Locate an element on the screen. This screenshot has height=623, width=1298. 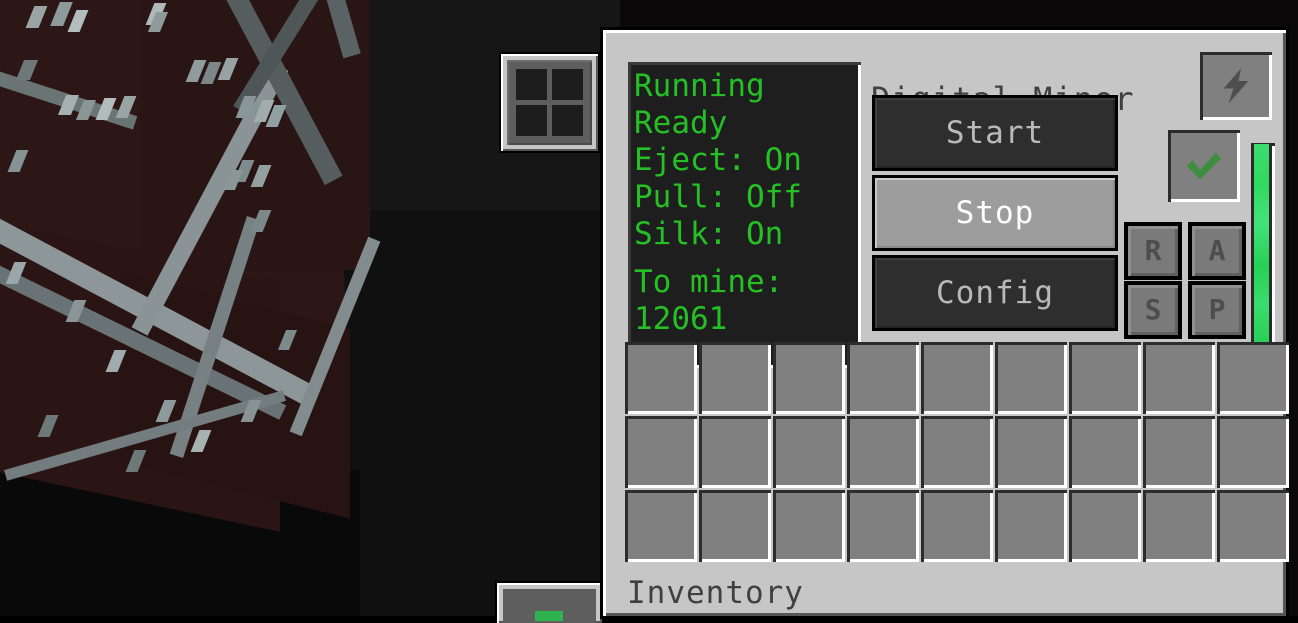
config-button-a: A is located at coordinates (1217, 251).